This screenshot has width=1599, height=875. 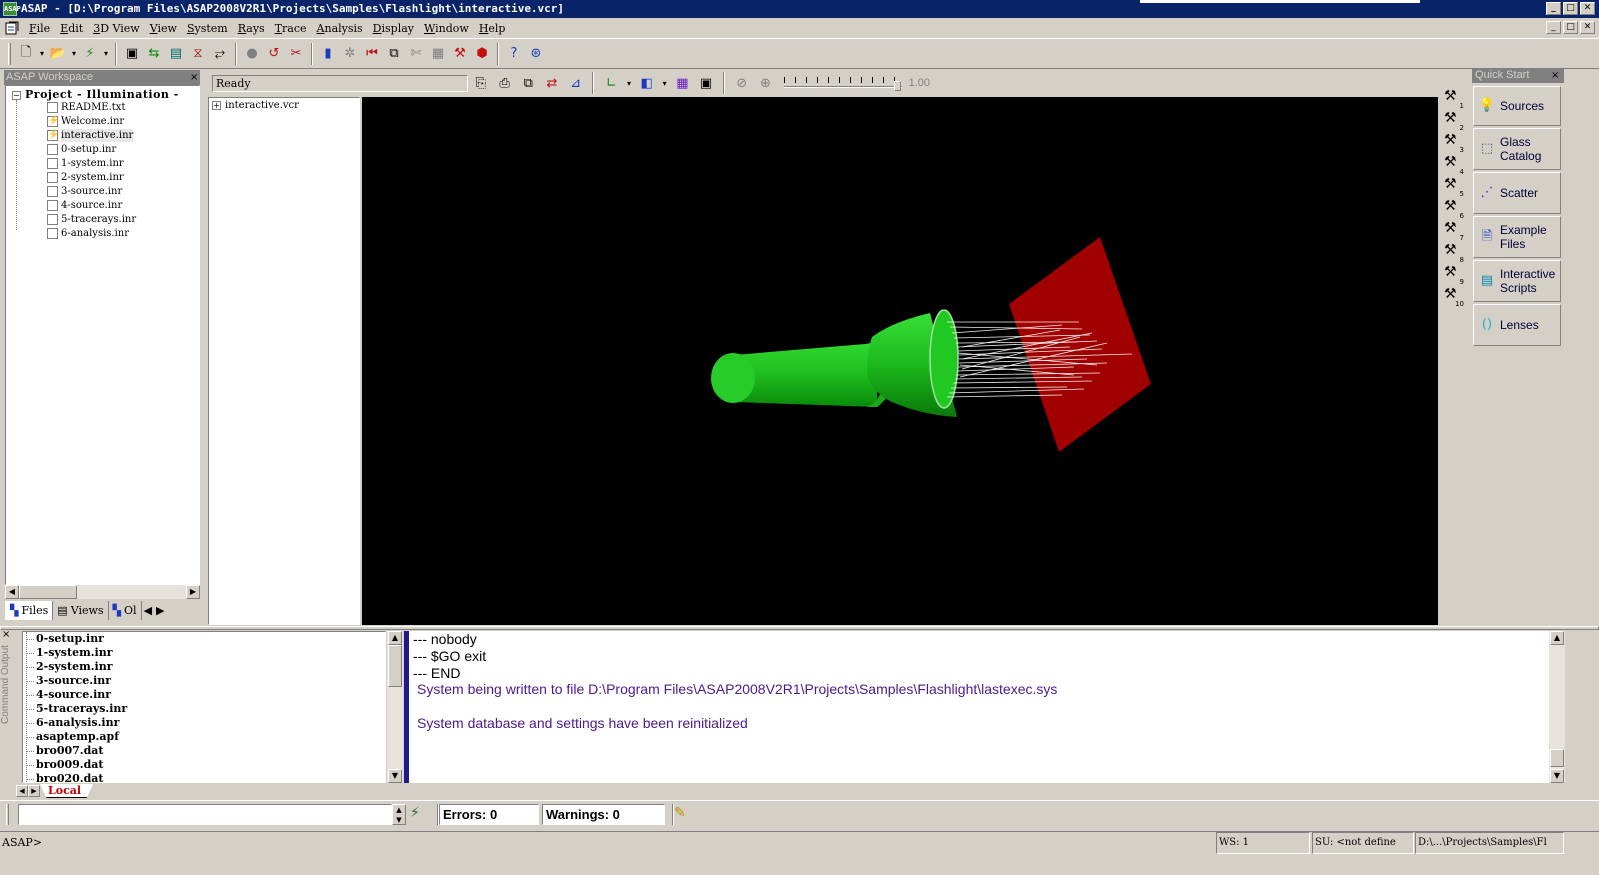 I want to click on open-dropdown-icon: ▾, so click(x=74, y=54).